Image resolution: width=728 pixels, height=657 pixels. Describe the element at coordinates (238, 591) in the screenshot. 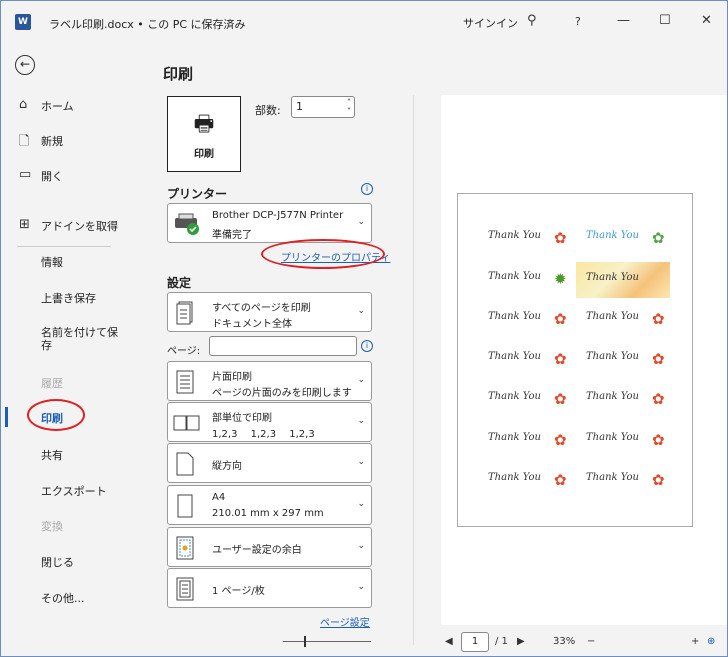

I see `setting-line1: 1 ページ/枚` at that location.